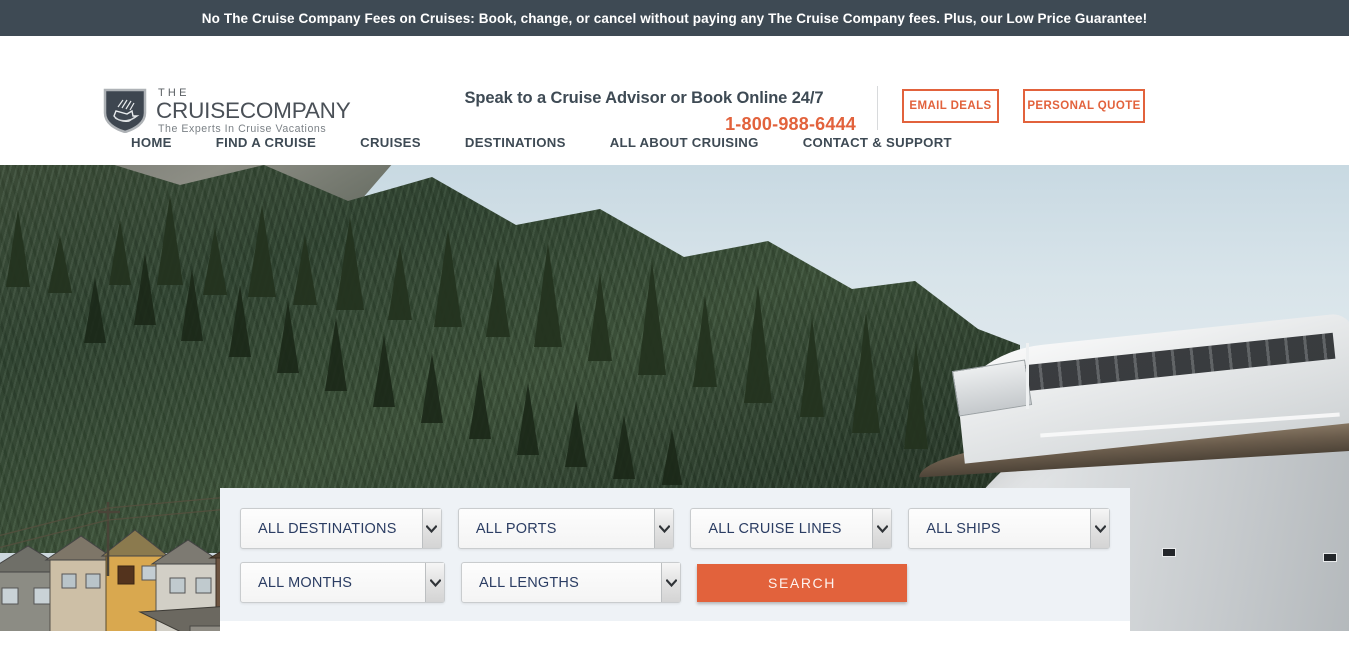 This screenshot has height=664, width=1349. I want to click on destinations-select-value: ALL DESTINATIONS, so click(327, 528).